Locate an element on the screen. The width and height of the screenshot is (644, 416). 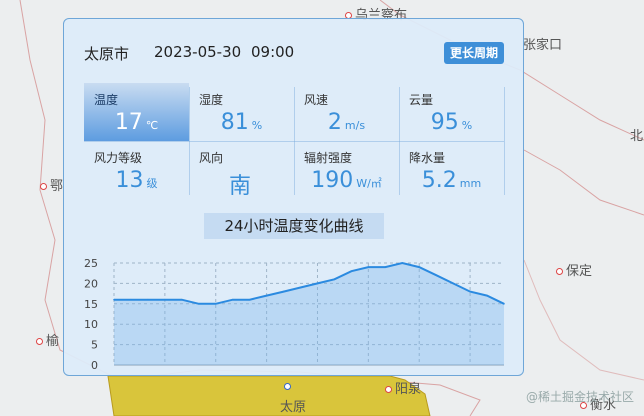
y-tick-label: 10 is located at coordinates (91, 324).